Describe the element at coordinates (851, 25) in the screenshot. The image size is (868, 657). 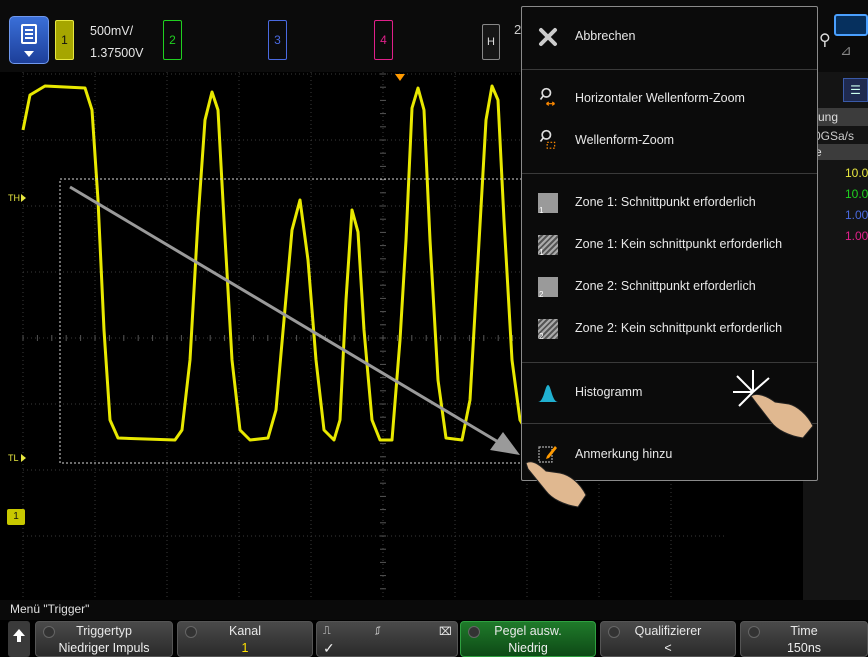
I see `touch-mode-icon` at that location.